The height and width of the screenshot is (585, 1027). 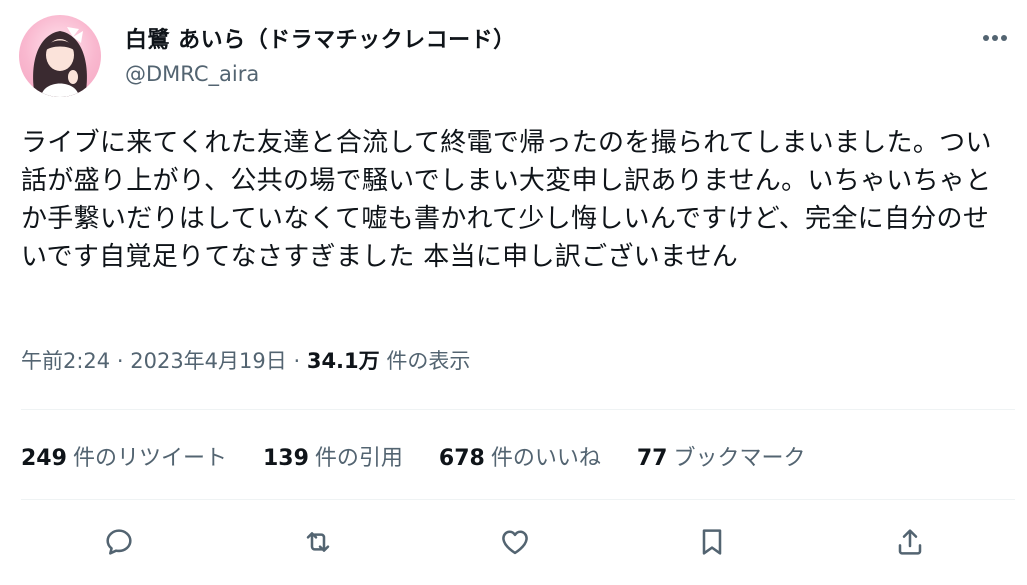 I want to click on display-name: 白鷺 あいら（ドラマチックレコード）, so click(x=320, y=38).